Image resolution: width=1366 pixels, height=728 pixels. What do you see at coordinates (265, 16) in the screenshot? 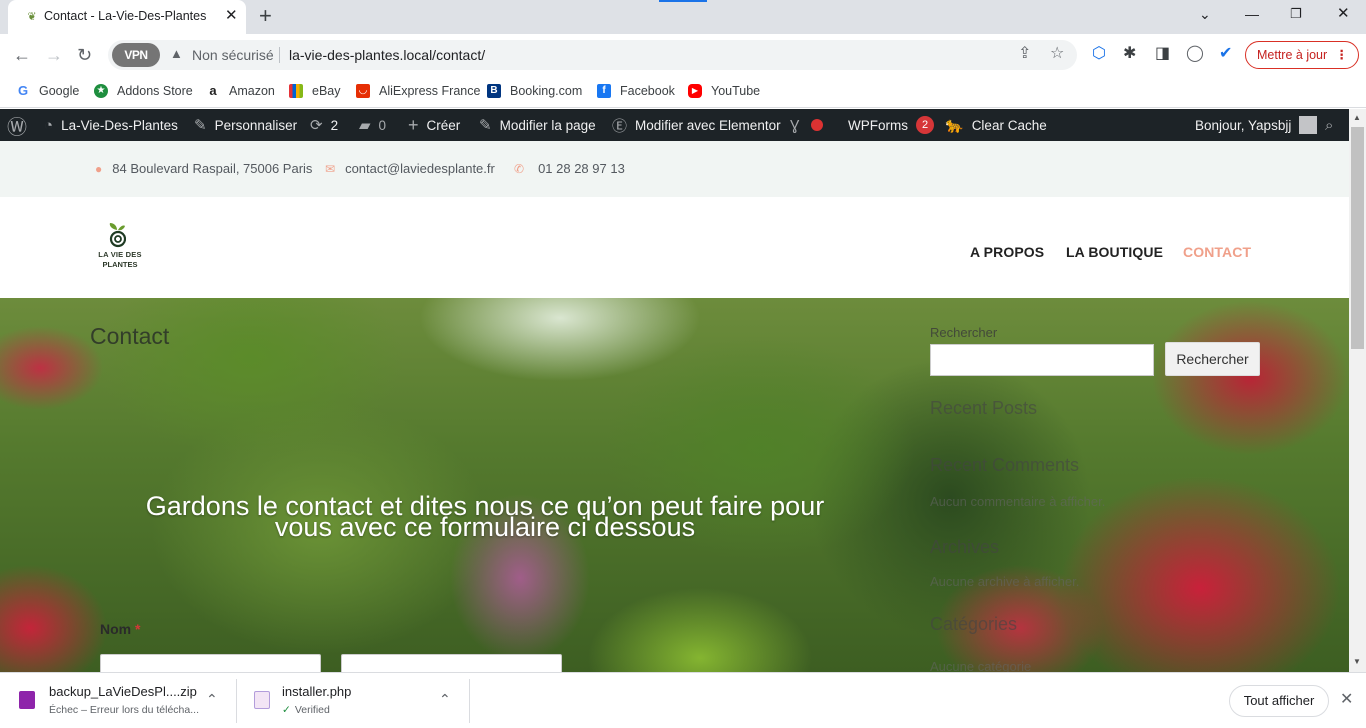
I see `new-tab-button: +` at bounding box center [265, 16].